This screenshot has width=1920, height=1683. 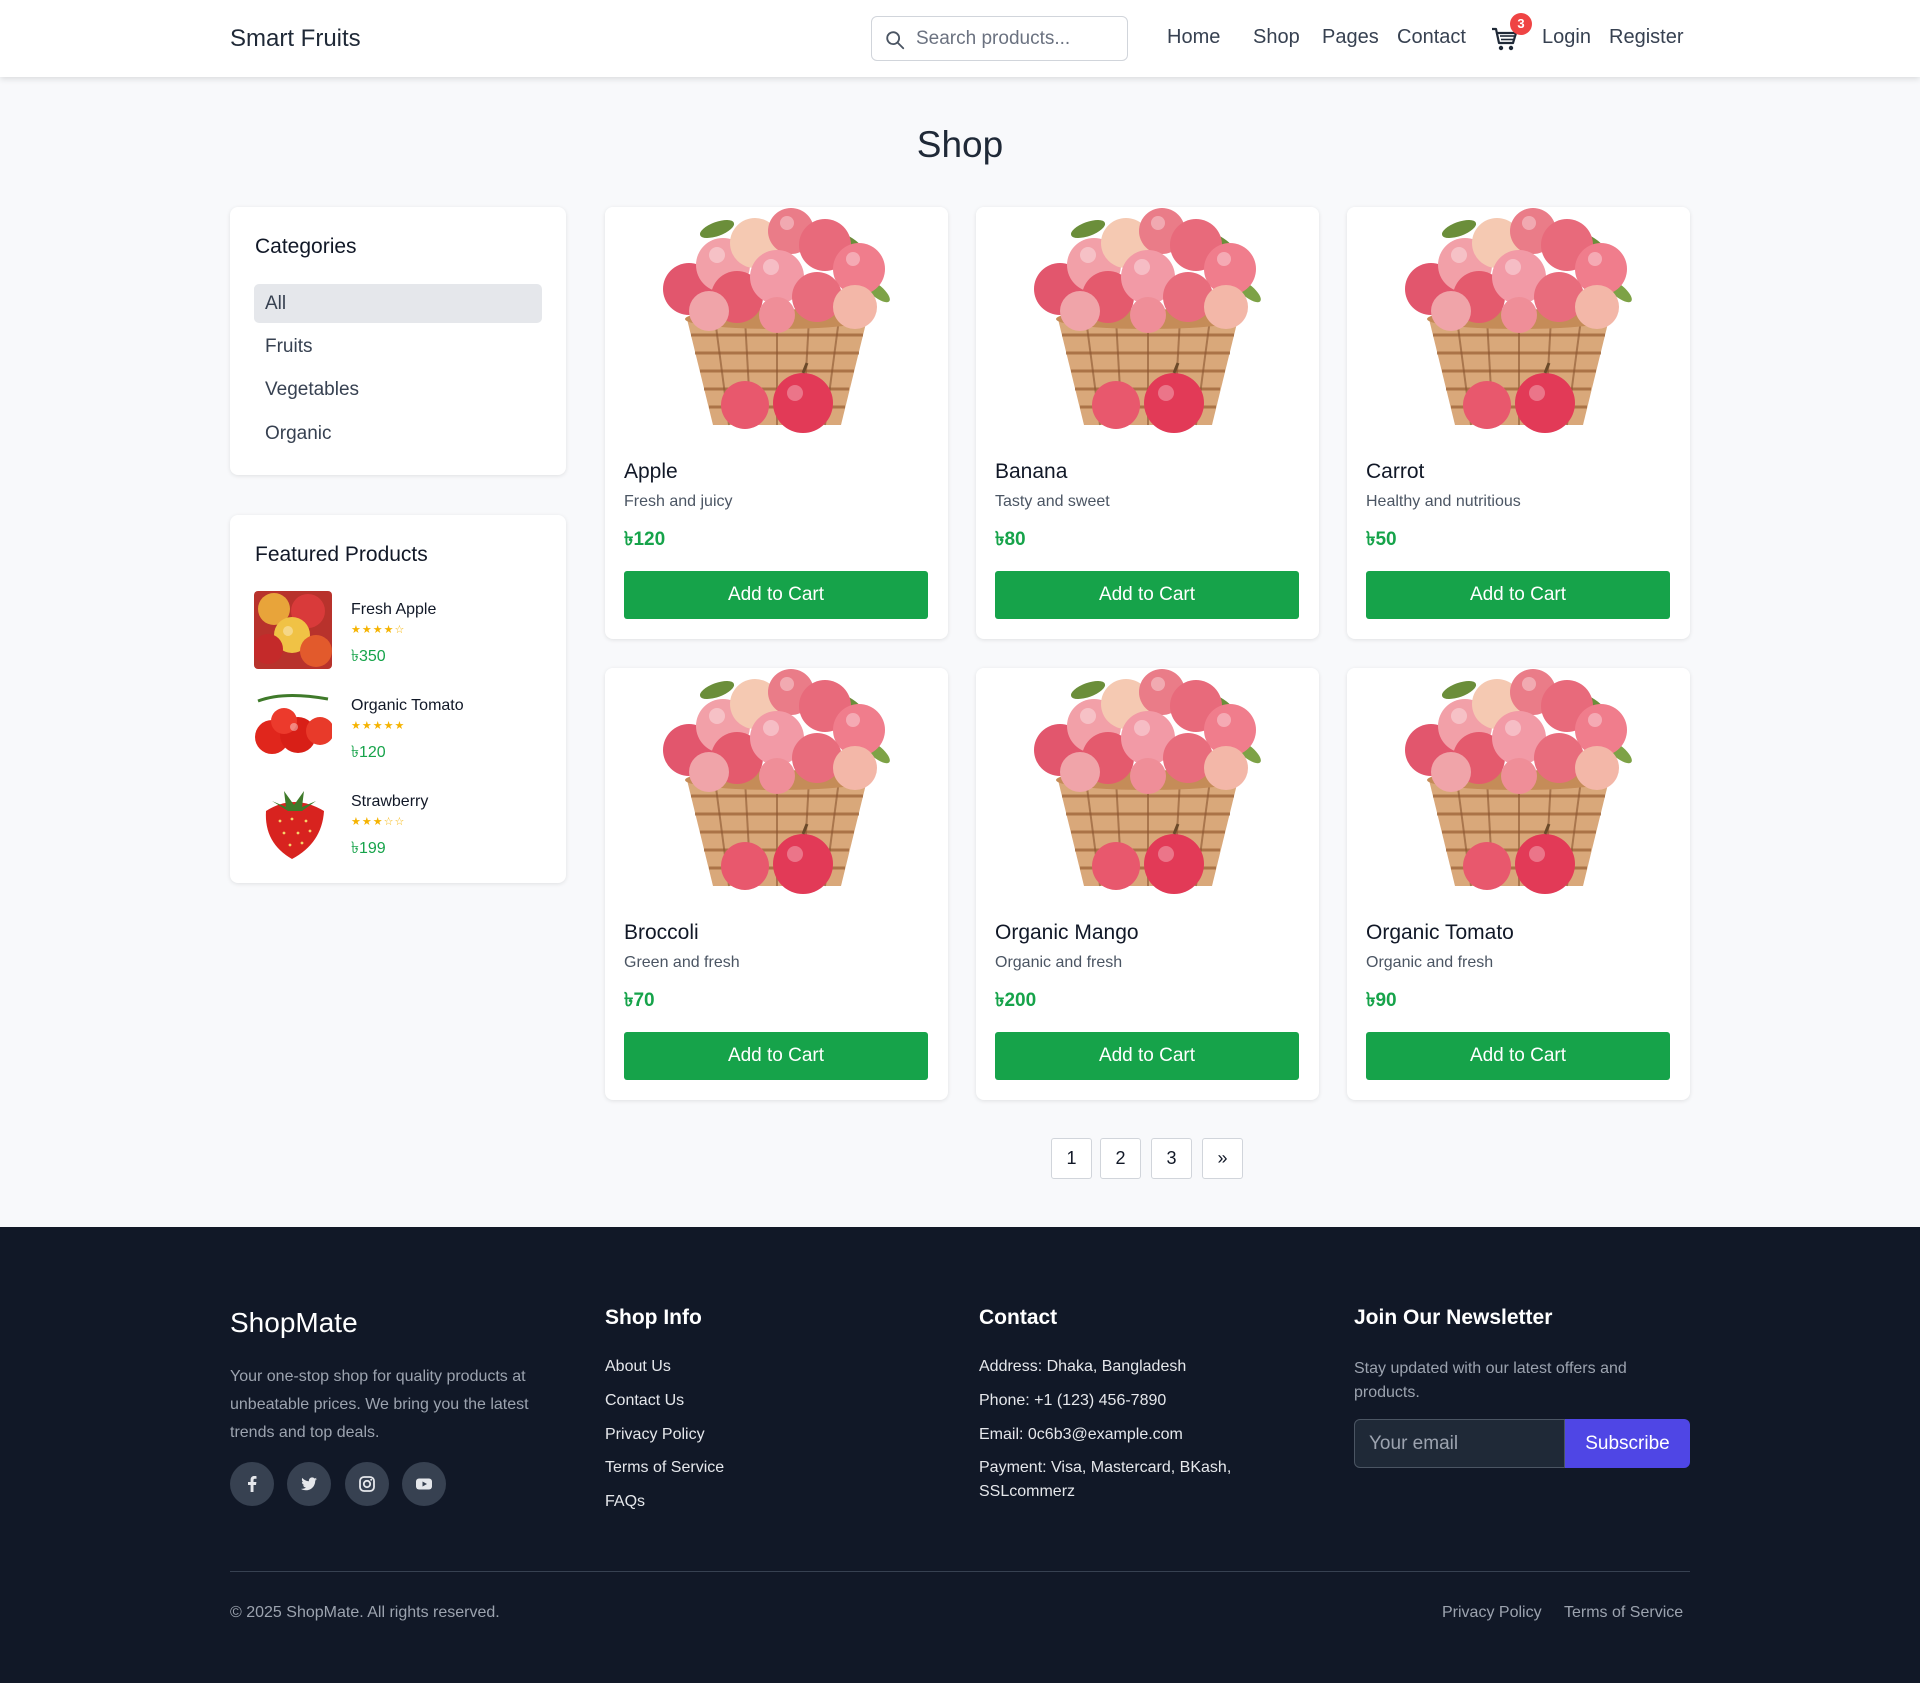 What do you see at coordinates (1646, 37) in the screenshot?
I see `nav-register: Register` at bounding box center [1646, 37].